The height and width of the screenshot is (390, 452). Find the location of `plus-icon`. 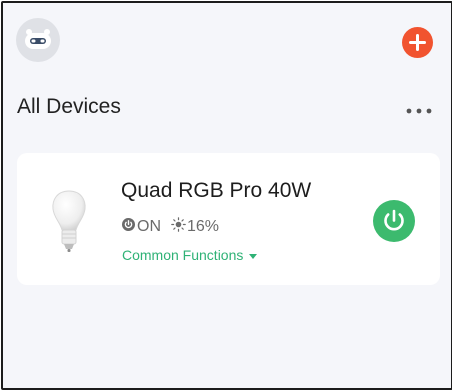

plus-icon is located at coordinates (417, 42).